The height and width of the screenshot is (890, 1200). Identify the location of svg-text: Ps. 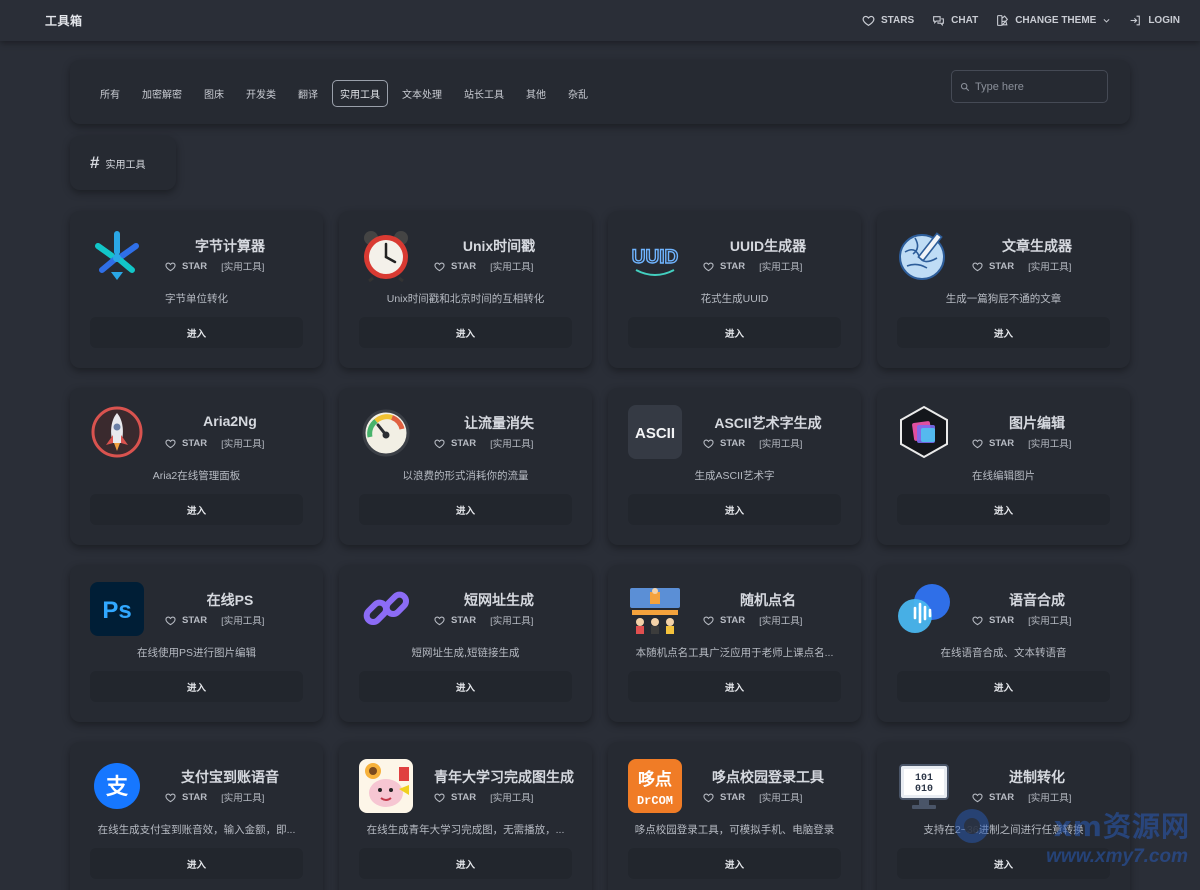
(116, 610).